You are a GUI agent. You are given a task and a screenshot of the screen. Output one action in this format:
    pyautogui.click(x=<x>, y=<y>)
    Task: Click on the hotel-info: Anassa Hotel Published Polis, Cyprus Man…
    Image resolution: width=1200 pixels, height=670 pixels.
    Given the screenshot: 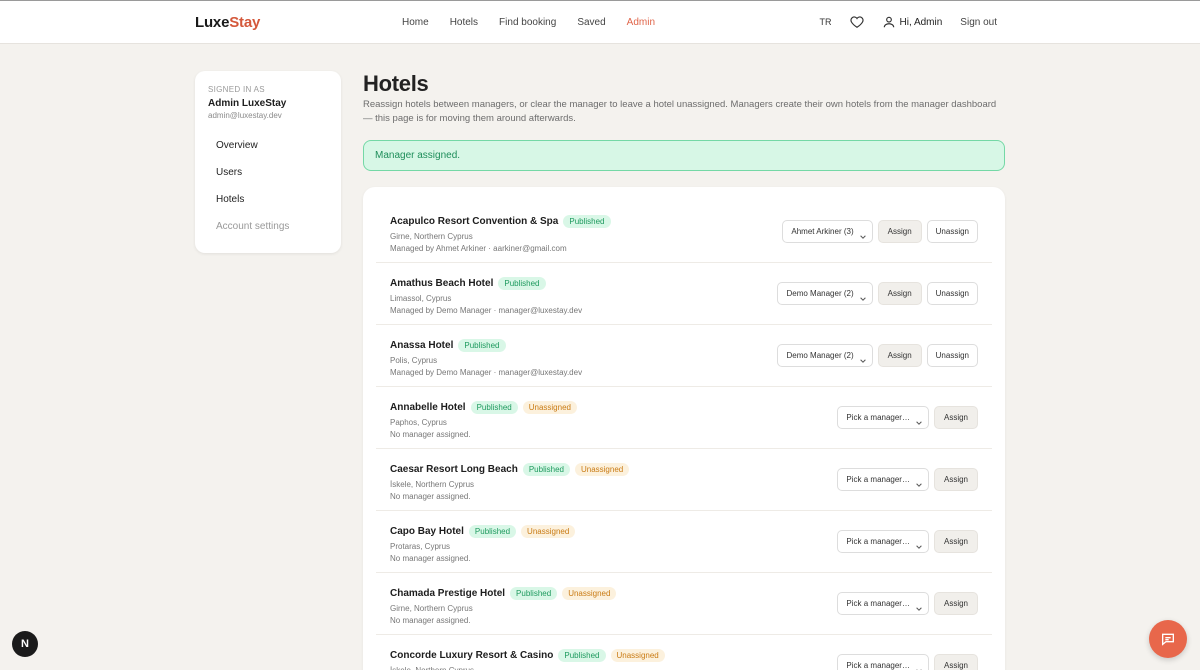 What is the action you would take?
    pyautogui.click(x=486, y=358)
    